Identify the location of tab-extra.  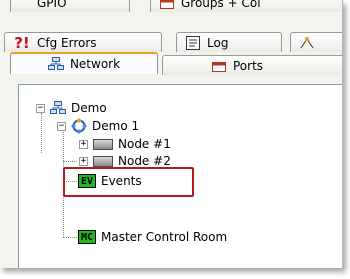
(316, 42).